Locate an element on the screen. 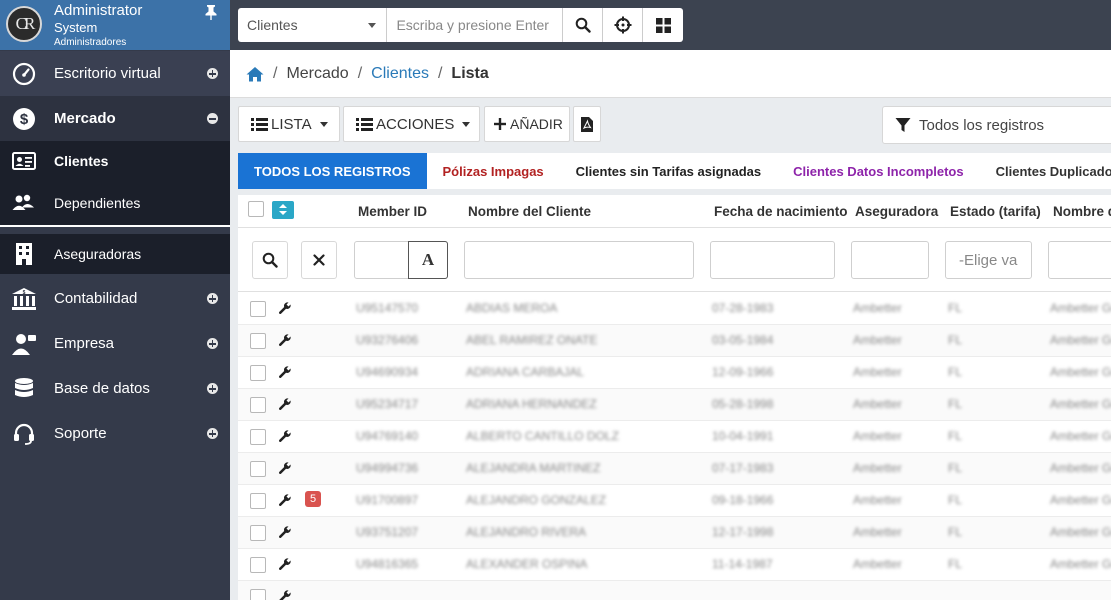  clear-filter-button is located at coordinates (319, 260).